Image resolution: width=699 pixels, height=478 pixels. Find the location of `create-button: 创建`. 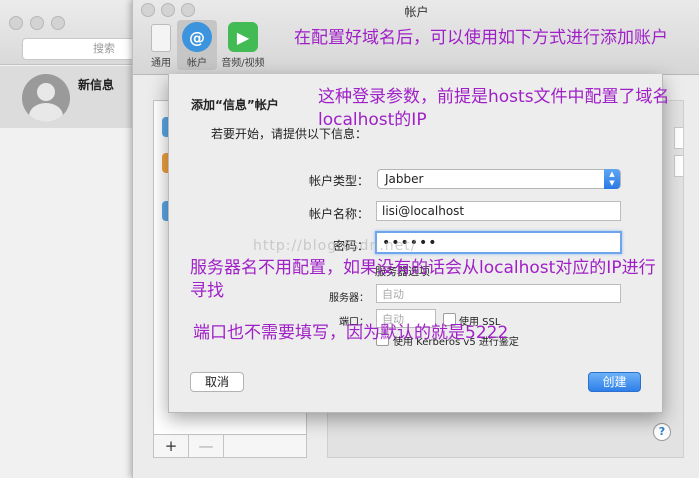

create-button: 创建 is located at coordinates (614, 382).